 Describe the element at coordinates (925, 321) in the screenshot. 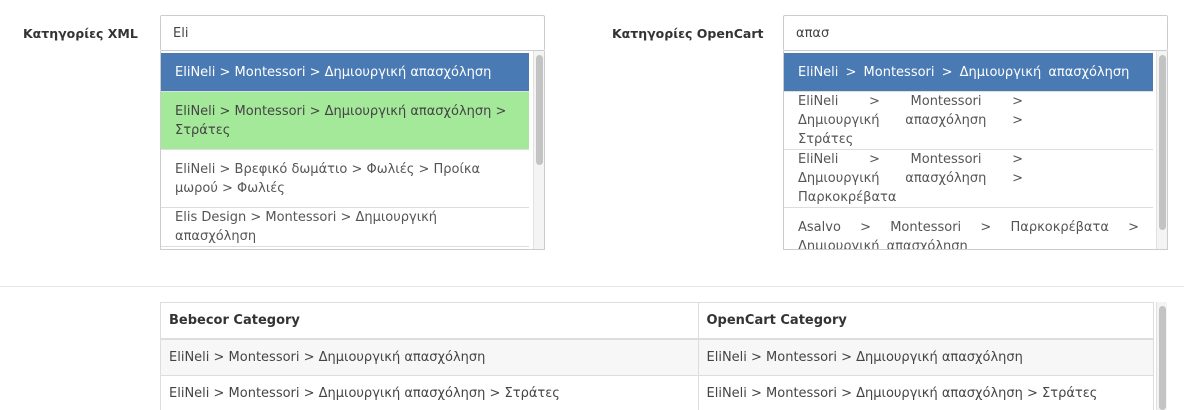

I see `column-header-opencart: OpenCart Category` at that location.